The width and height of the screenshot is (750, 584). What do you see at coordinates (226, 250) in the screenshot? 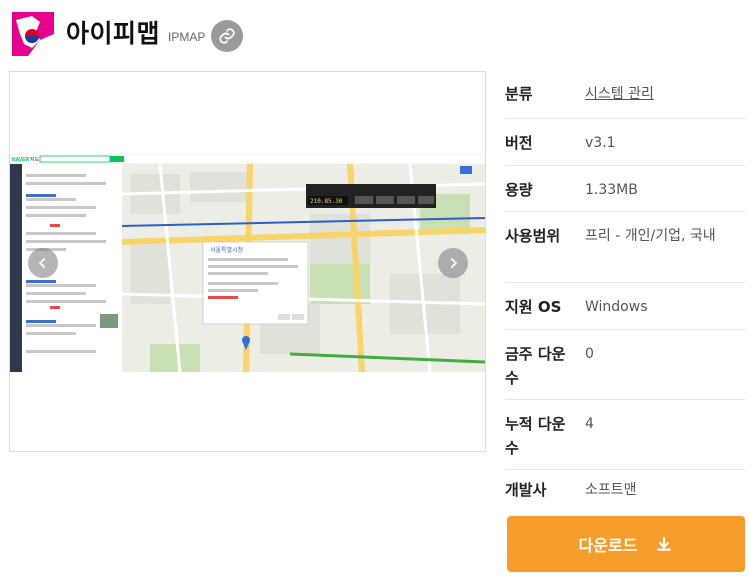
I see `popup-title: 서울특별시청` at bounding box center [226, 250].